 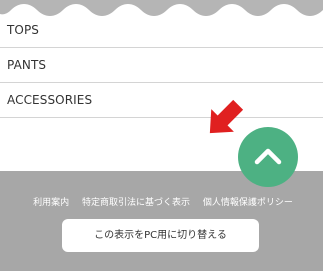 What do you see at coordinates (23, 30) in the screenshot?
I see `menu-item-label: TOPS` at bounding box center [23, 30].